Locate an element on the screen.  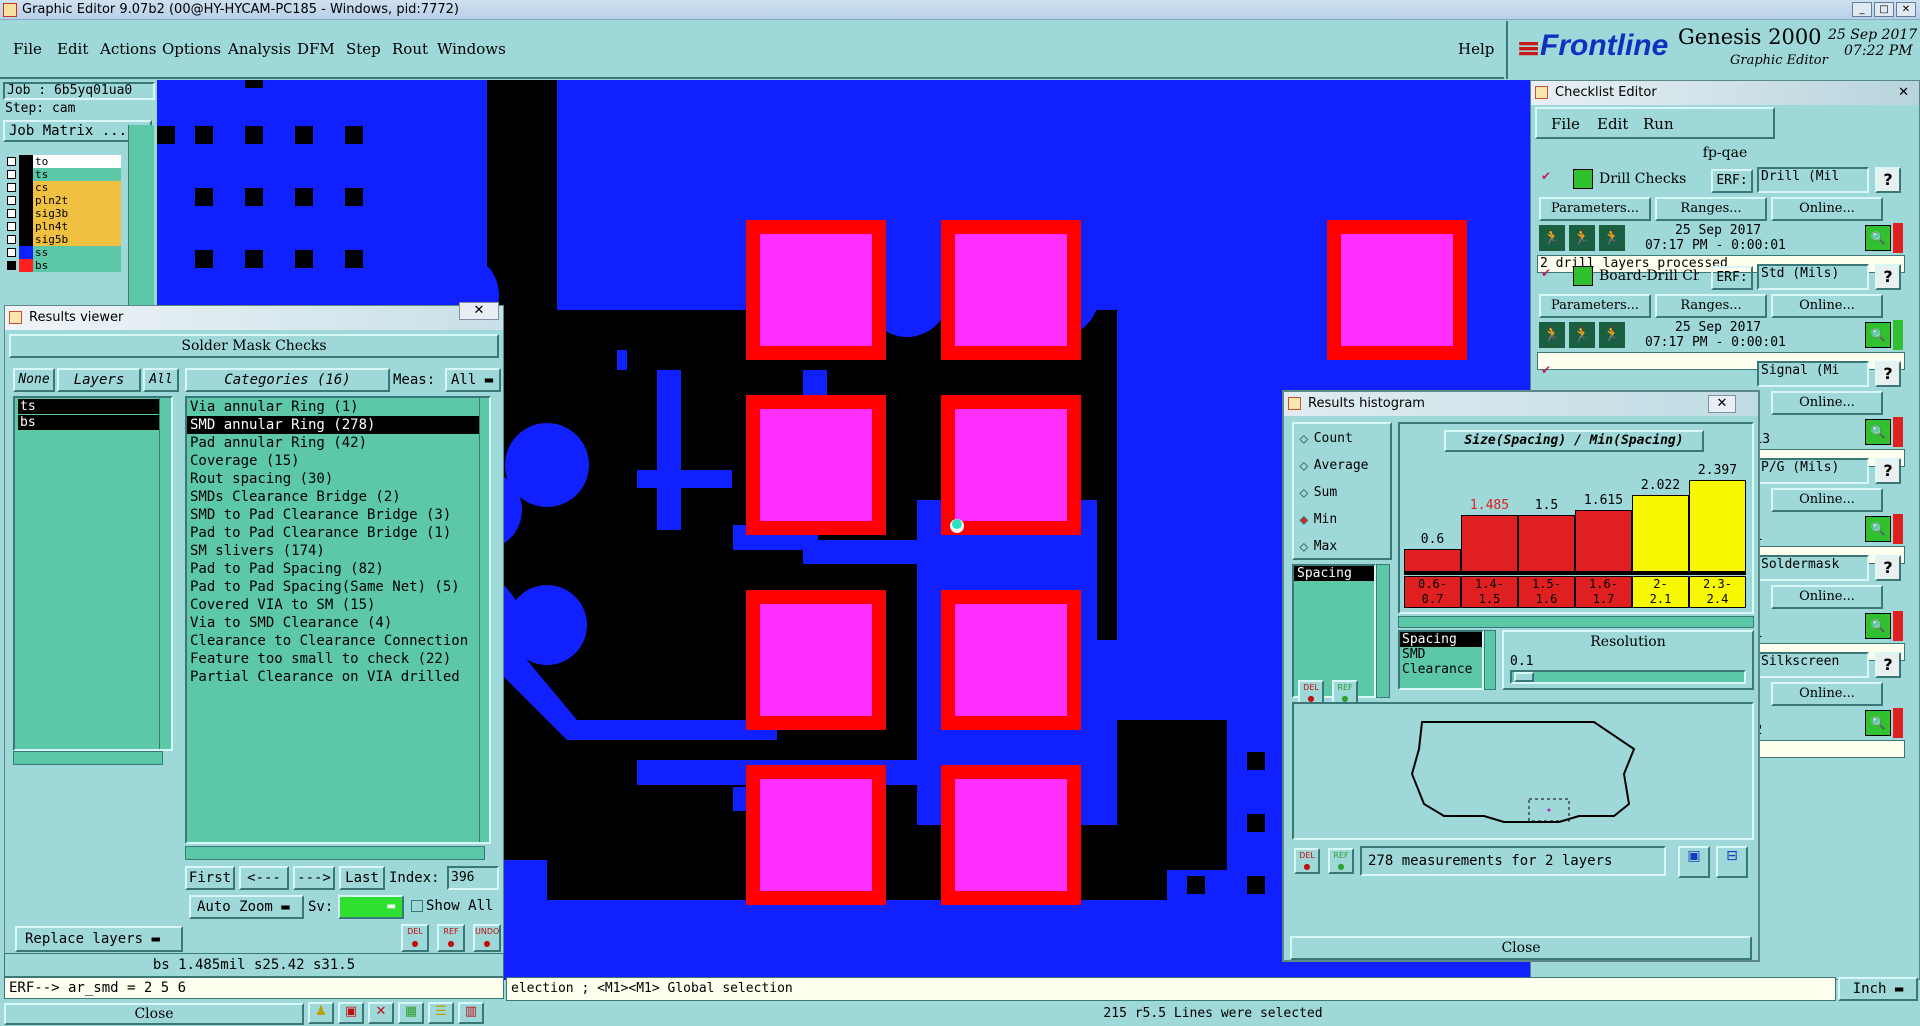
category-item: Pad annular Ring (42) is located at coordinates (334, 443).